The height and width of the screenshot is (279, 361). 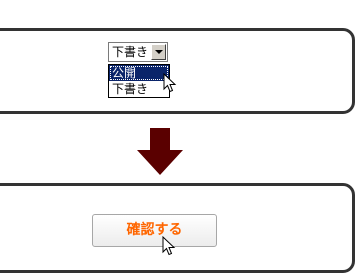 What do you see at coordinates (139, 89) in the screenshot?
I see `option-draft: 下書き` at bounding box center [139, 89].